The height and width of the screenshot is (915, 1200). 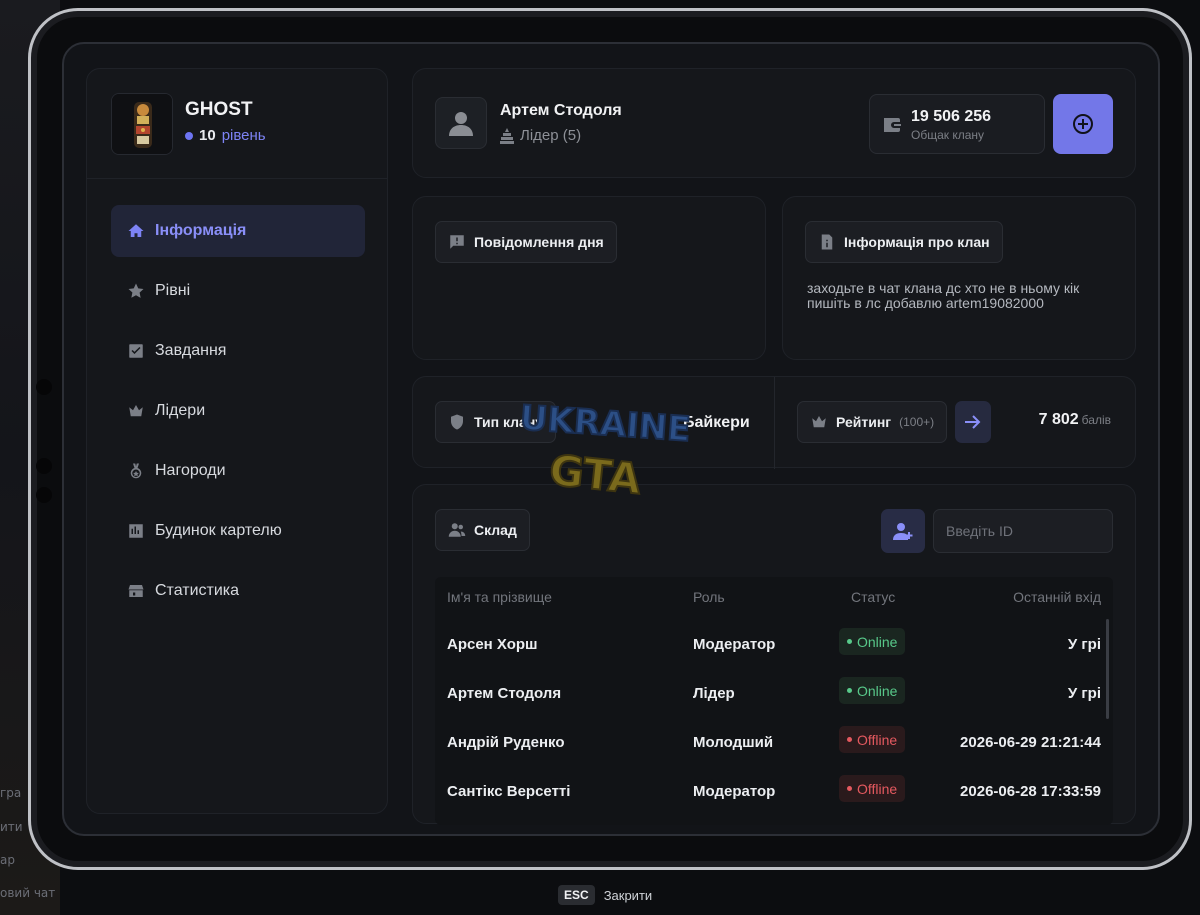 What do you see at coordinates (561, 110) in the screenshot?
I see `user-name: Артем Стодоля` at bounding box center [561, 110].